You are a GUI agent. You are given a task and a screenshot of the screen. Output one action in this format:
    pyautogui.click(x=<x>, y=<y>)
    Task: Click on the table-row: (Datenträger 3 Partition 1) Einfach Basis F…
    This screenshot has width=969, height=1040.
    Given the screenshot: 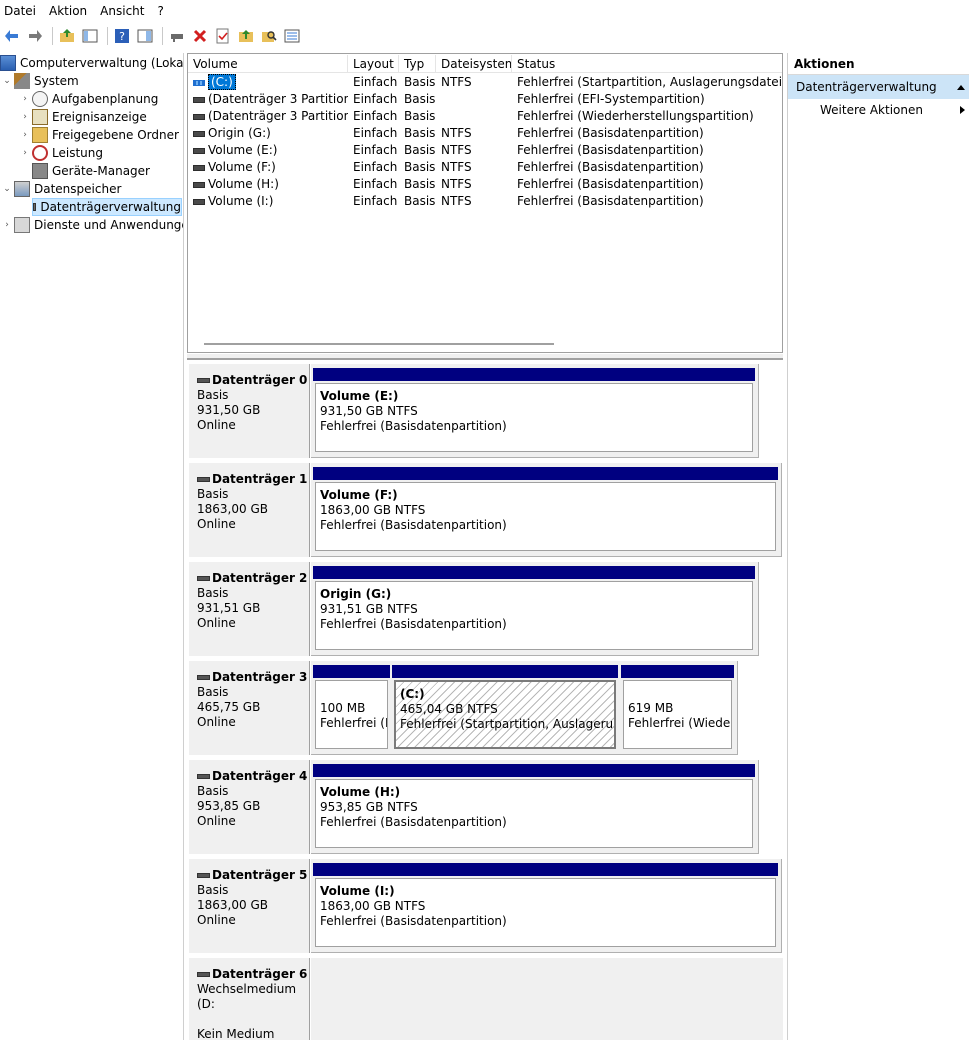 What is the action you would take?
    pyautogui.click(x=485, y=99)
    